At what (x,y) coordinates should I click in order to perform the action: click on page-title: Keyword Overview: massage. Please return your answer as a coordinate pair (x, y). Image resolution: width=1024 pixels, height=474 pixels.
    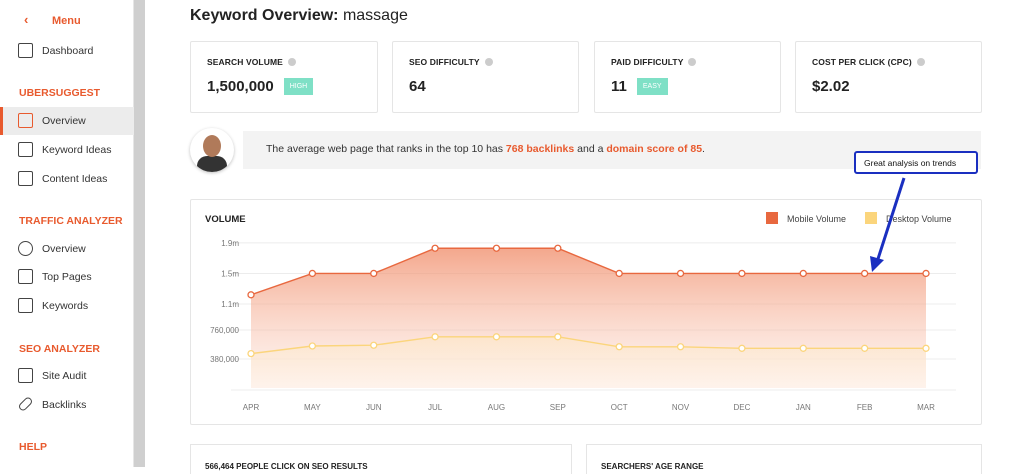
    Looking at the image, I should click on (299, 16).